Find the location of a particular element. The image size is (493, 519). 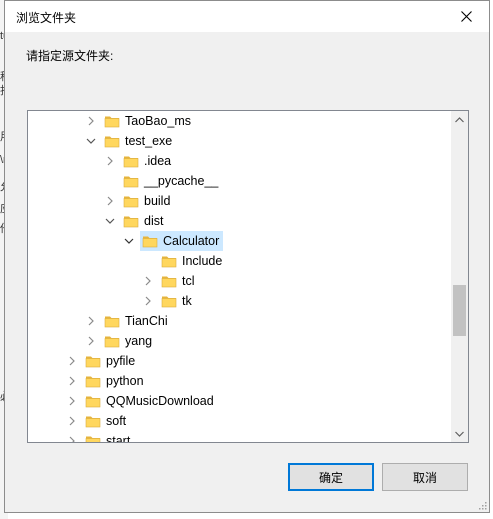

chevron-up-icon is located at coordinates (459, 119).